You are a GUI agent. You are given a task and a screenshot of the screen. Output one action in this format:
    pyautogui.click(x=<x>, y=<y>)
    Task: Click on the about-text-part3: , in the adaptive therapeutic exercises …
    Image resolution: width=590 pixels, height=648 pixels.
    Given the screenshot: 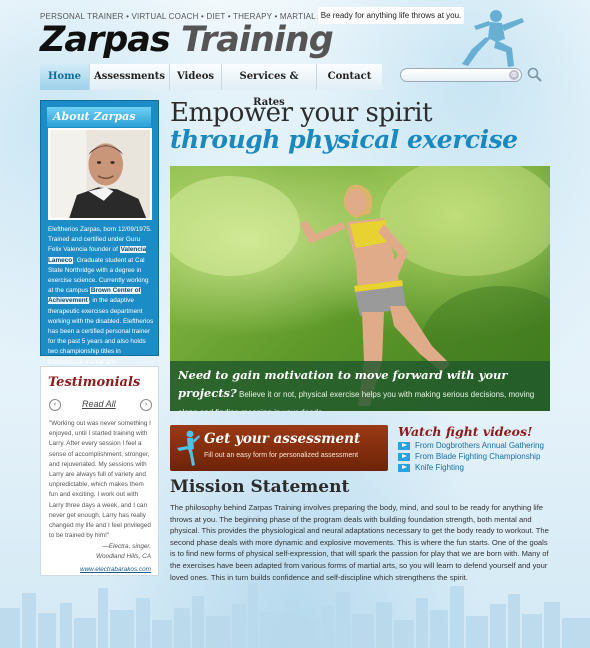 What is the action you would take?
    pyautogui.click(x=101, y=336)
    